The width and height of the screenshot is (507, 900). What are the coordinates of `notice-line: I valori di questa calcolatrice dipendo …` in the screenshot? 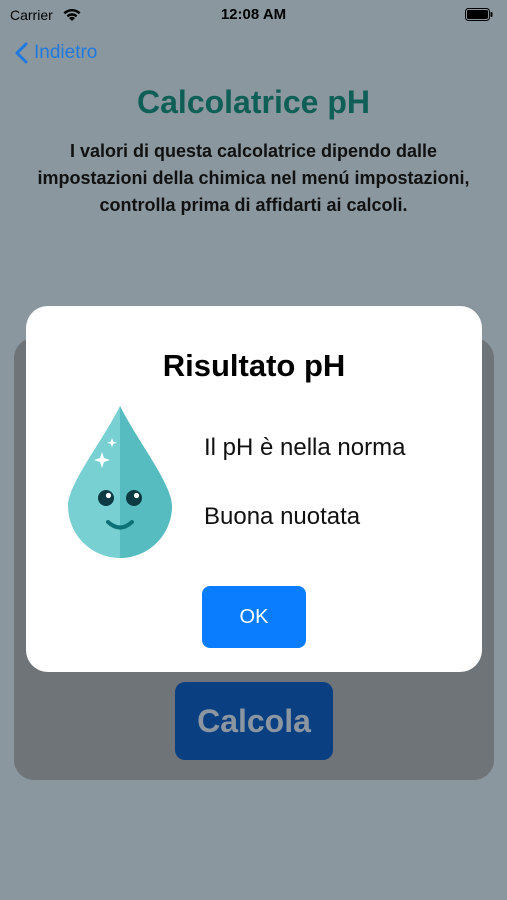 It's located at (253, 151).